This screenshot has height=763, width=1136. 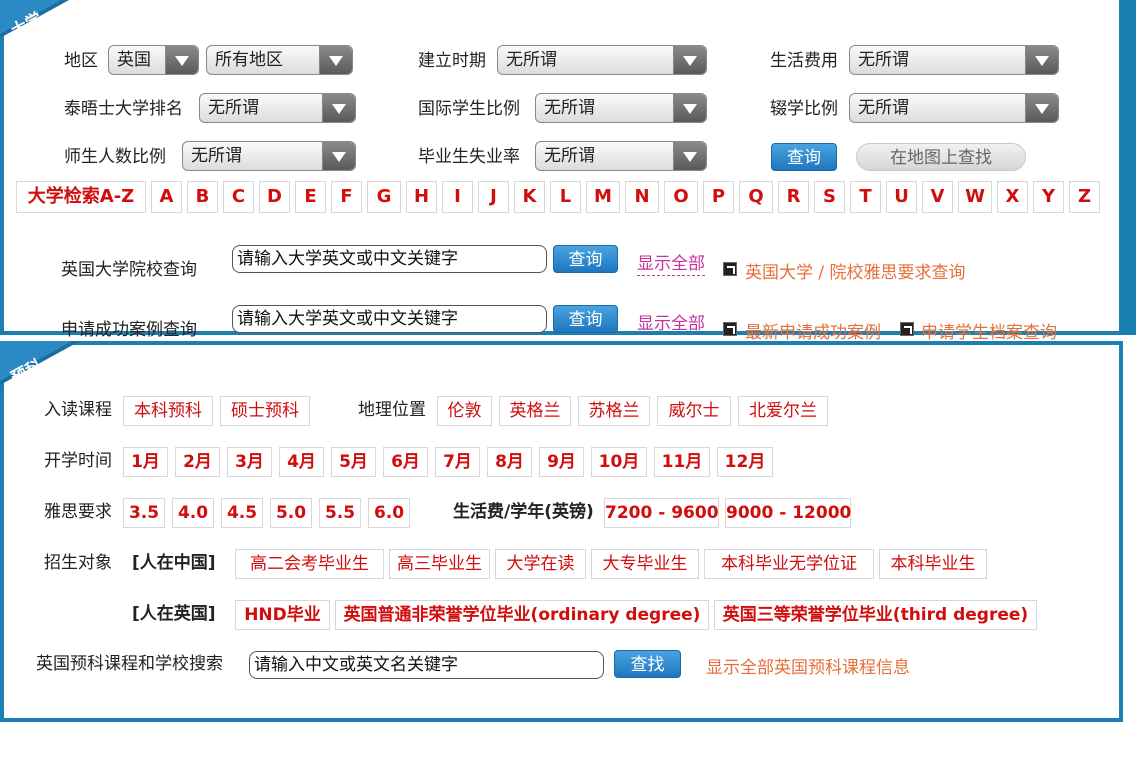 I want to click on ielts-tag-1: 4.0, so click(x=193, y=513).